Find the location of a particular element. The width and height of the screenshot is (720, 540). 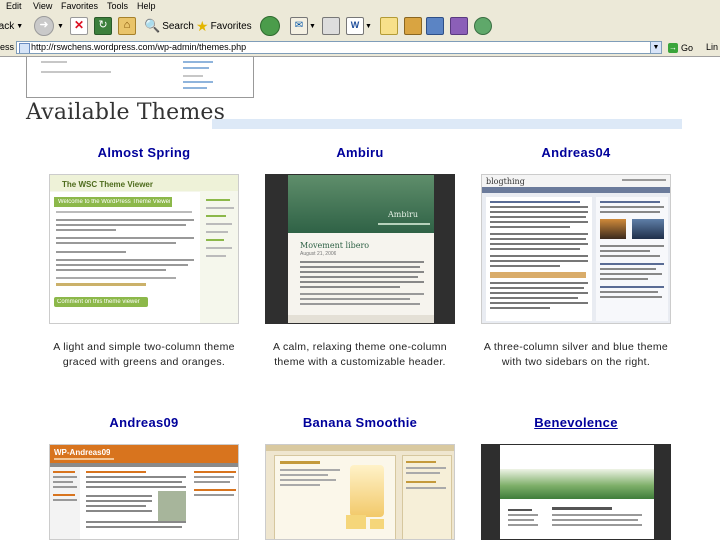

theme-name-andreas04: Andreas04 is located at coordinates (576, 152).